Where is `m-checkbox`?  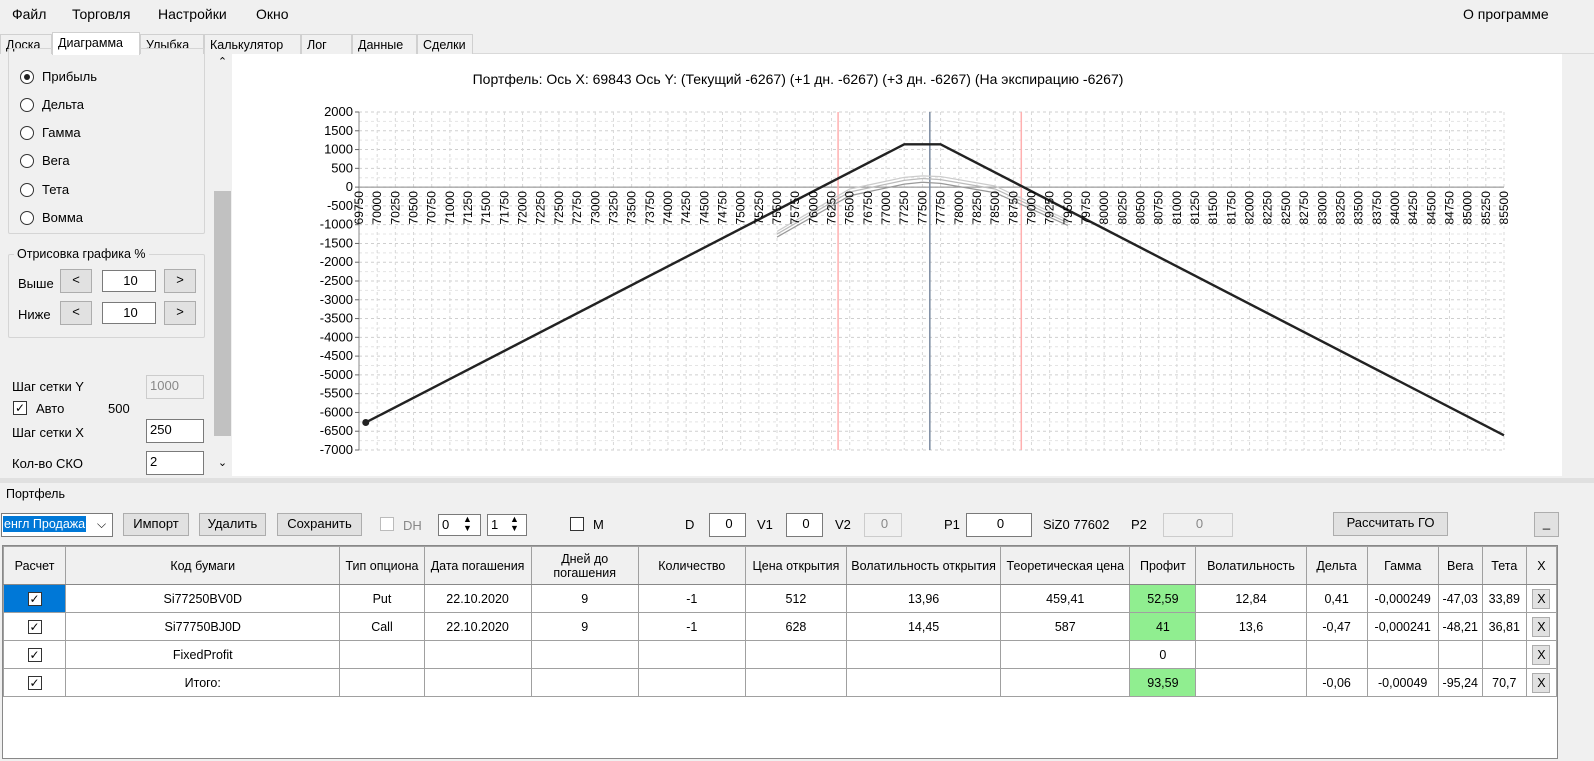
m-checkbox is located at coordinates (577, 524).